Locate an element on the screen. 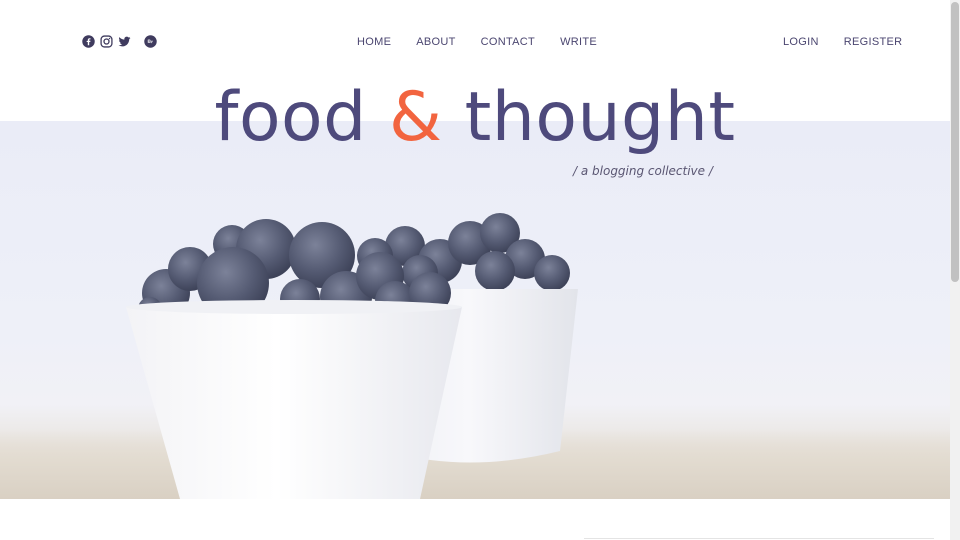 The height and width of the screenshot is (540, 960). facebook-icon is located at coordinates (88, 41).